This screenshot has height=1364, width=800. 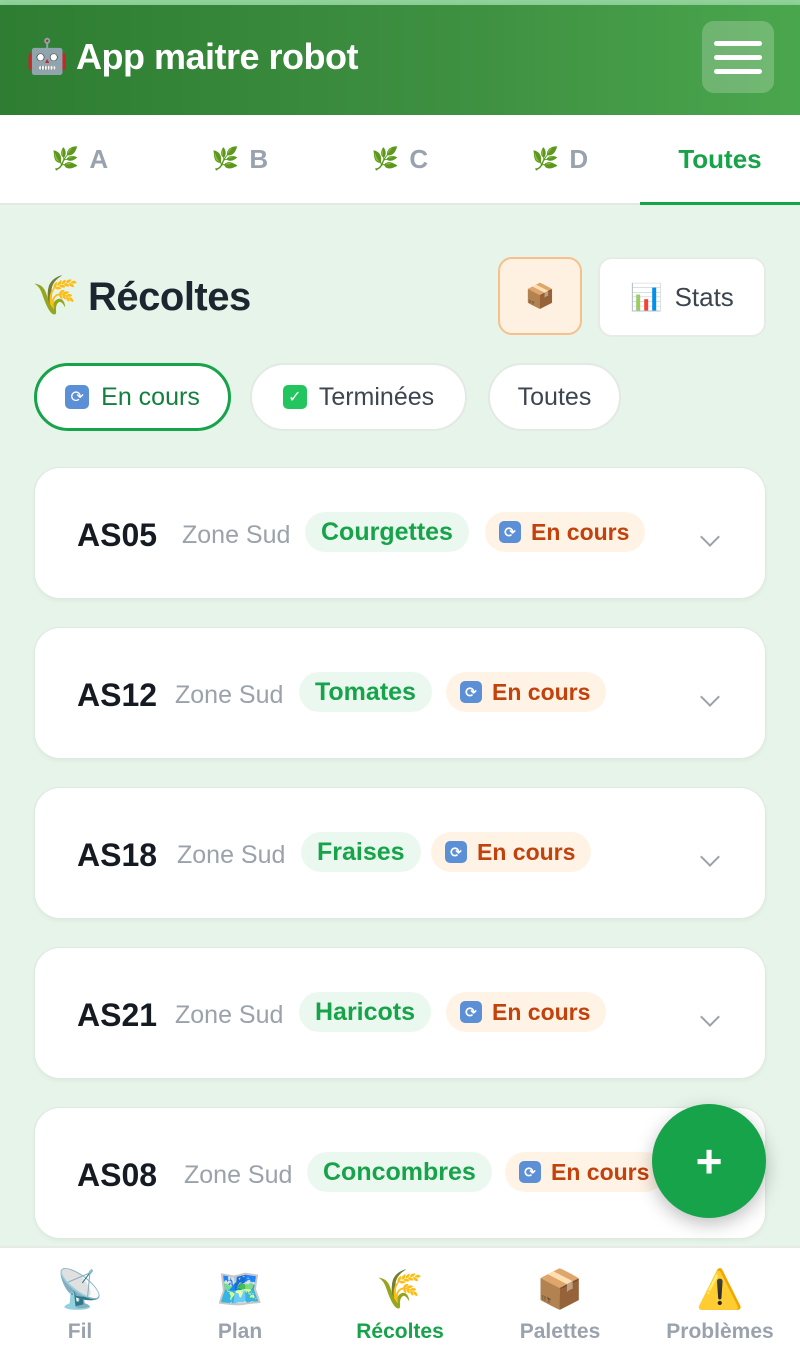 What do you see at coordinates (99, 158) in the screenshot?
I see `tab-label: A` at bounding box center [99, 158].